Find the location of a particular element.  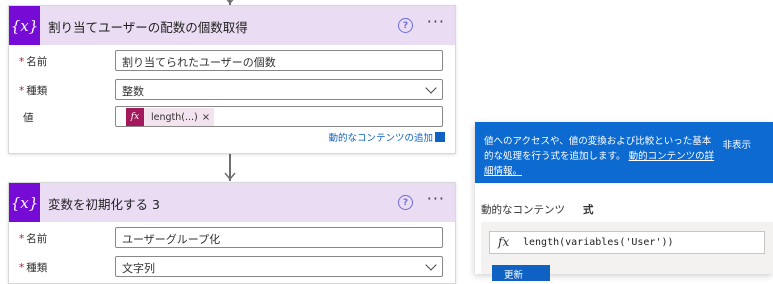

value-label: 値 is located at coordinates (28, 118).